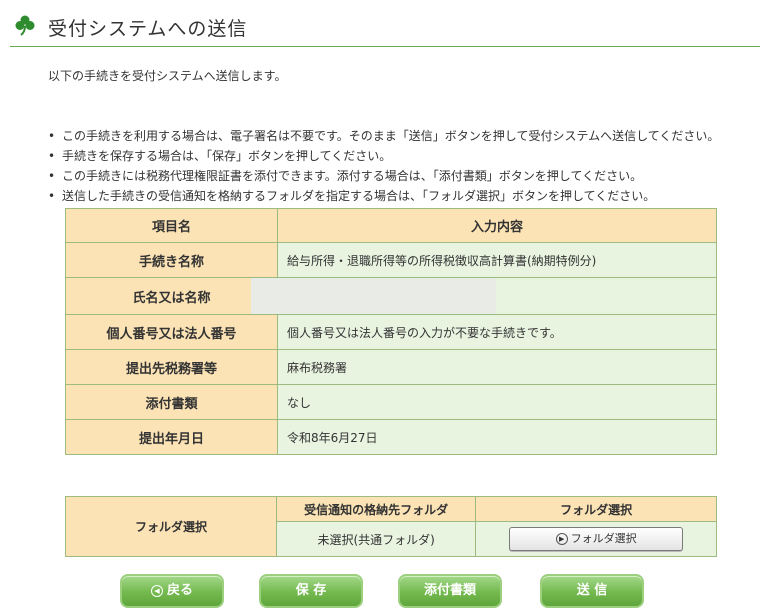 Image resolution: width=765 pixels, height=616 pixels. Describe the element at coordinates (497, 260) in the screenshot. I see `row-value: 給与所得・退職所得等の所得税徴収高計算書(納期特例分)` at that location.